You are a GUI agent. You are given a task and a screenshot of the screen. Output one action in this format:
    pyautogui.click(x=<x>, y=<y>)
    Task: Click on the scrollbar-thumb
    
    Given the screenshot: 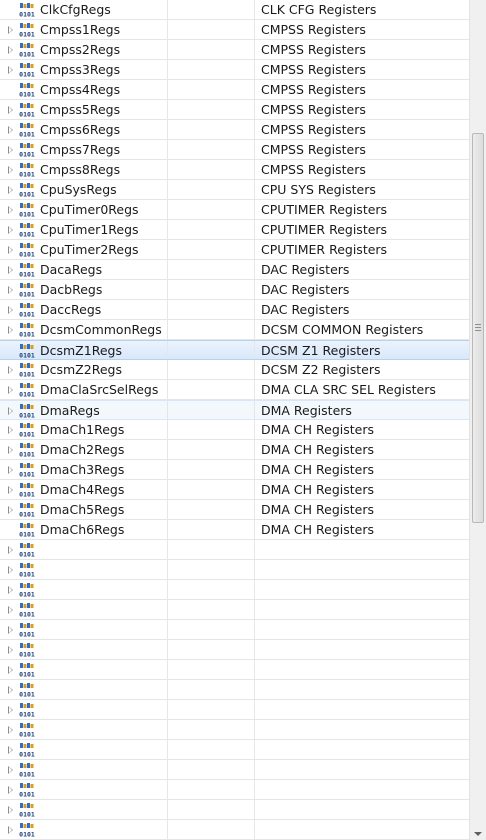 What is the action you would take?
    pyautogui.click(x=478, y=328)
    